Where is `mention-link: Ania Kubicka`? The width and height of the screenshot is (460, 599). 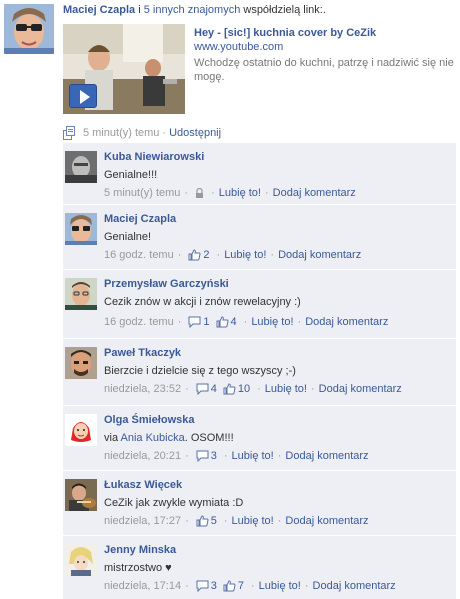 mention-link: Ania Kubicka is located at coordinates (153, 438).